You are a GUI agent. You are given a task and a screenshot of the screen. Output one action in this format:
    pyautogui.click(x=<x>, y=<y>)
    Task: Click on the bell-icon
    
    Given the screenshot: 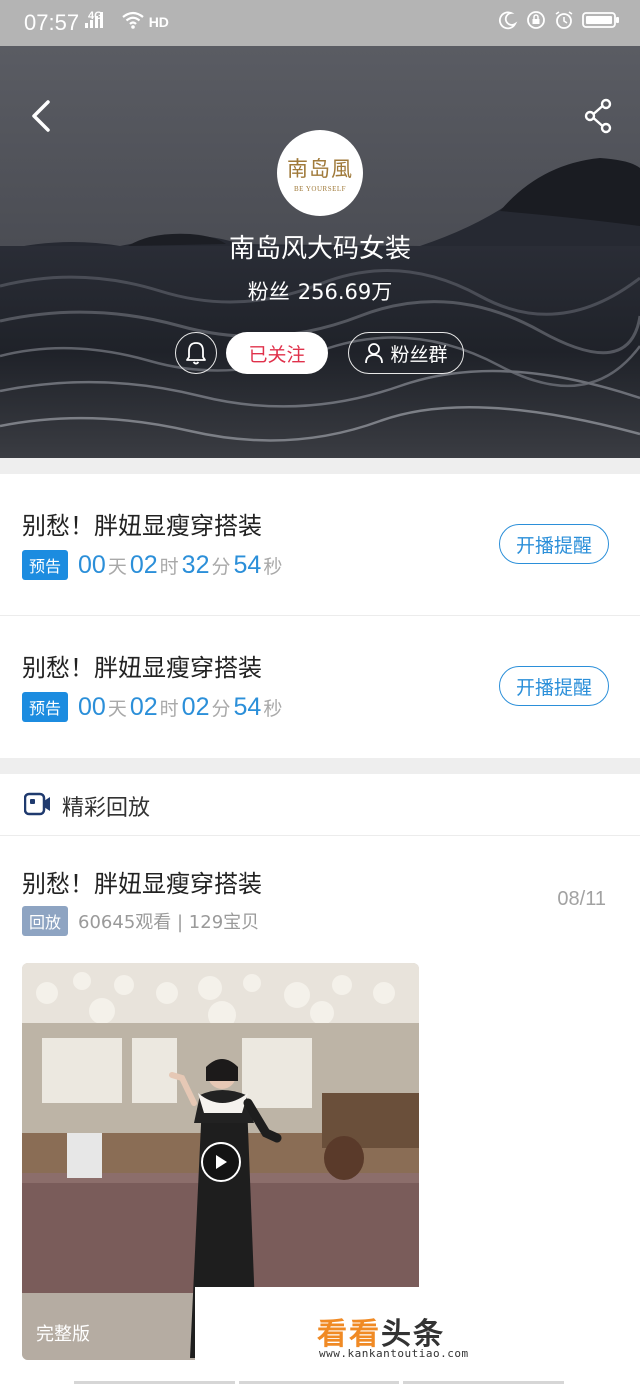 What is the action you would take?
    pyautogui.click(x=196, y=353)
    